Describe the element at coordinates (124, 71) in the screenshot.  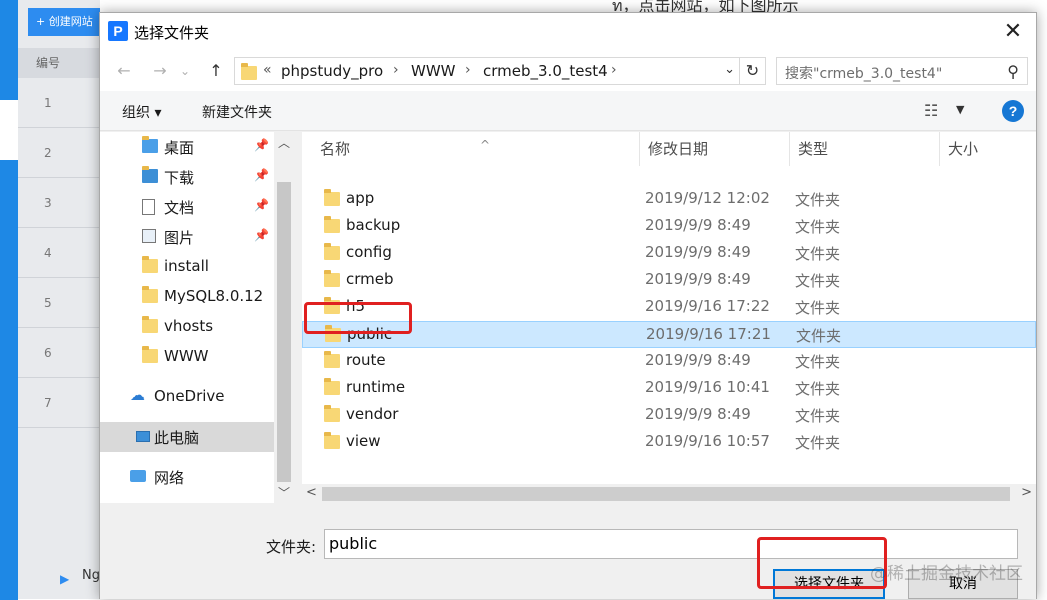
I see `back-button: ←` at that location.